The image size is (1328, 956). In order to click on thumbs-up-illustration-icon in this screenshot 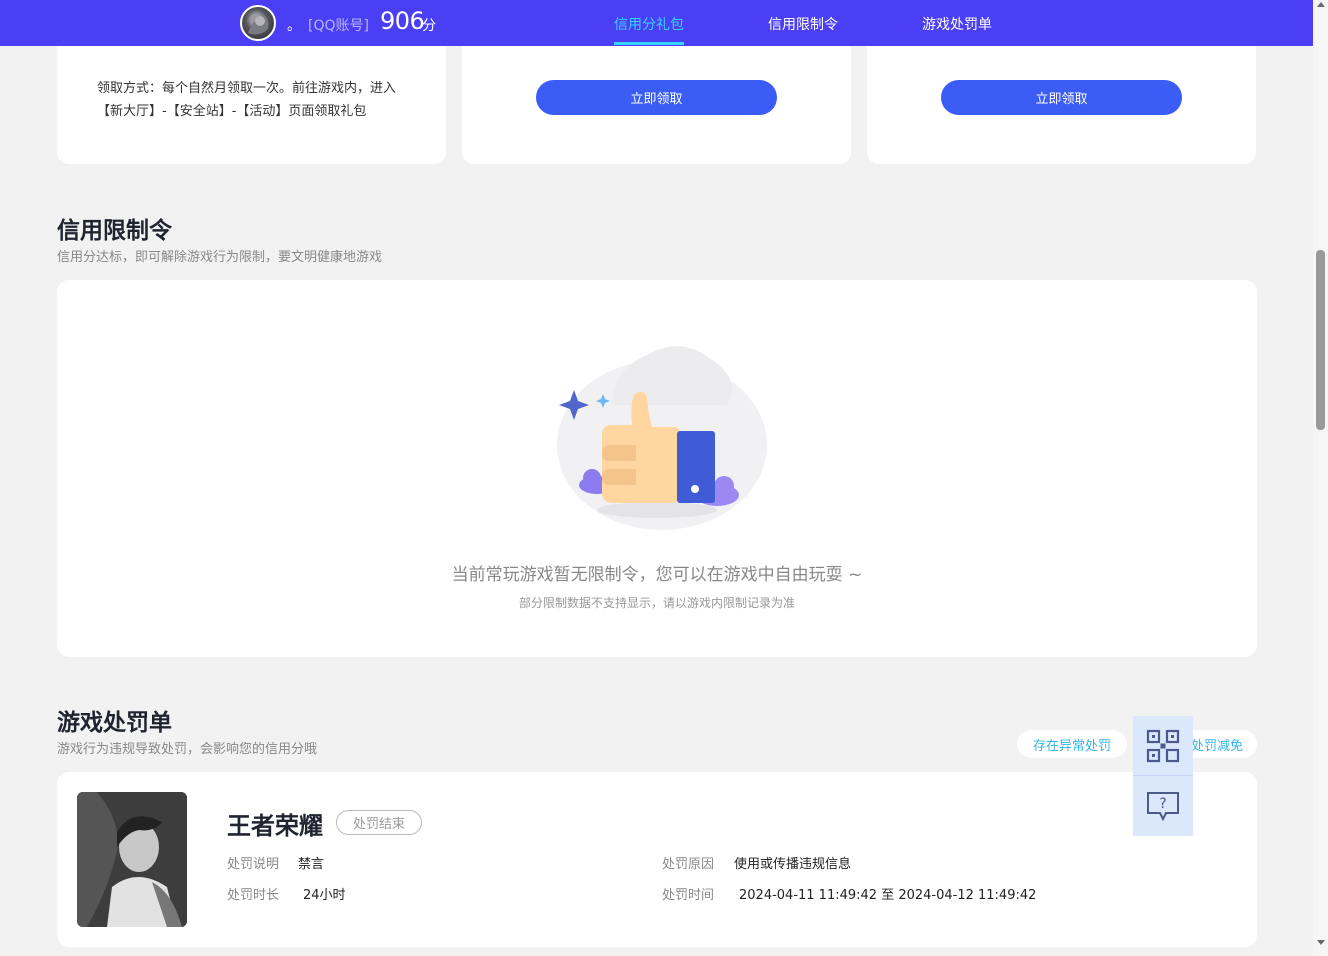, I will do `click(662, 438)`.